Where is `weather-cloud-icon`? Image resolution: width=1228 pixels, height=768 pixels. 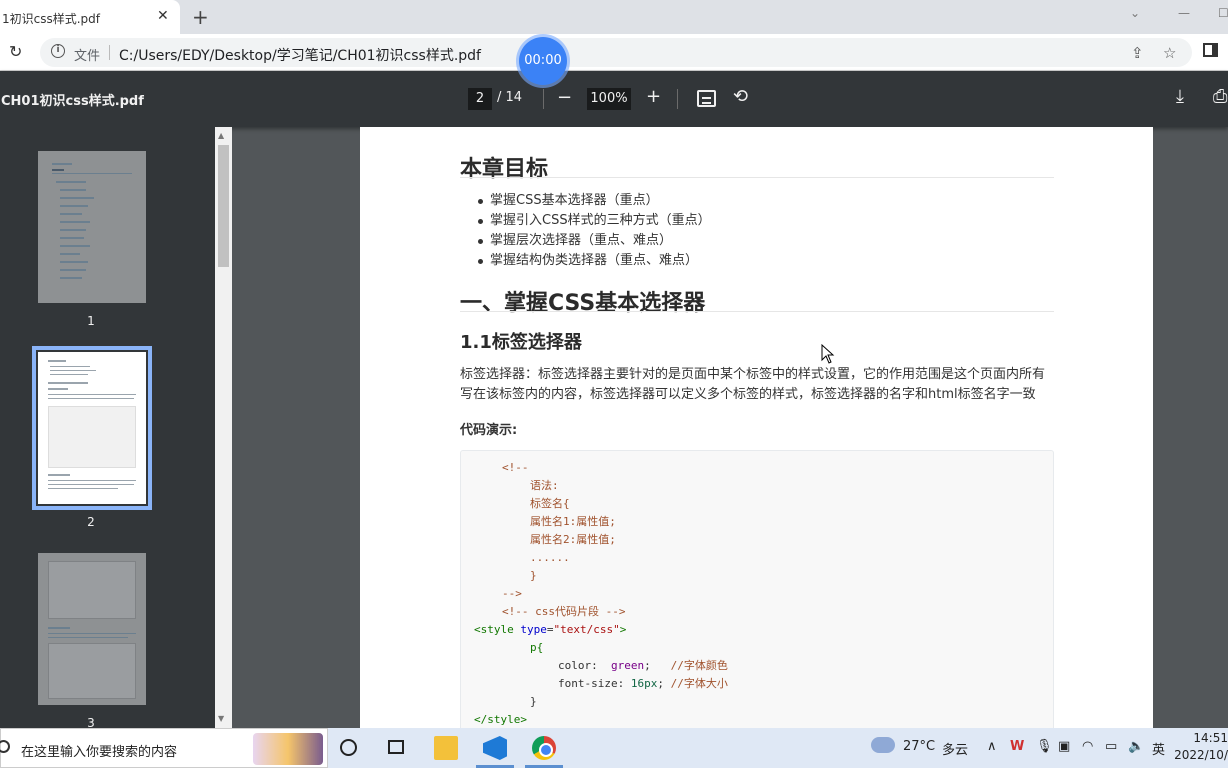
weather-cloud-icon is located at coordinates (883, 745).